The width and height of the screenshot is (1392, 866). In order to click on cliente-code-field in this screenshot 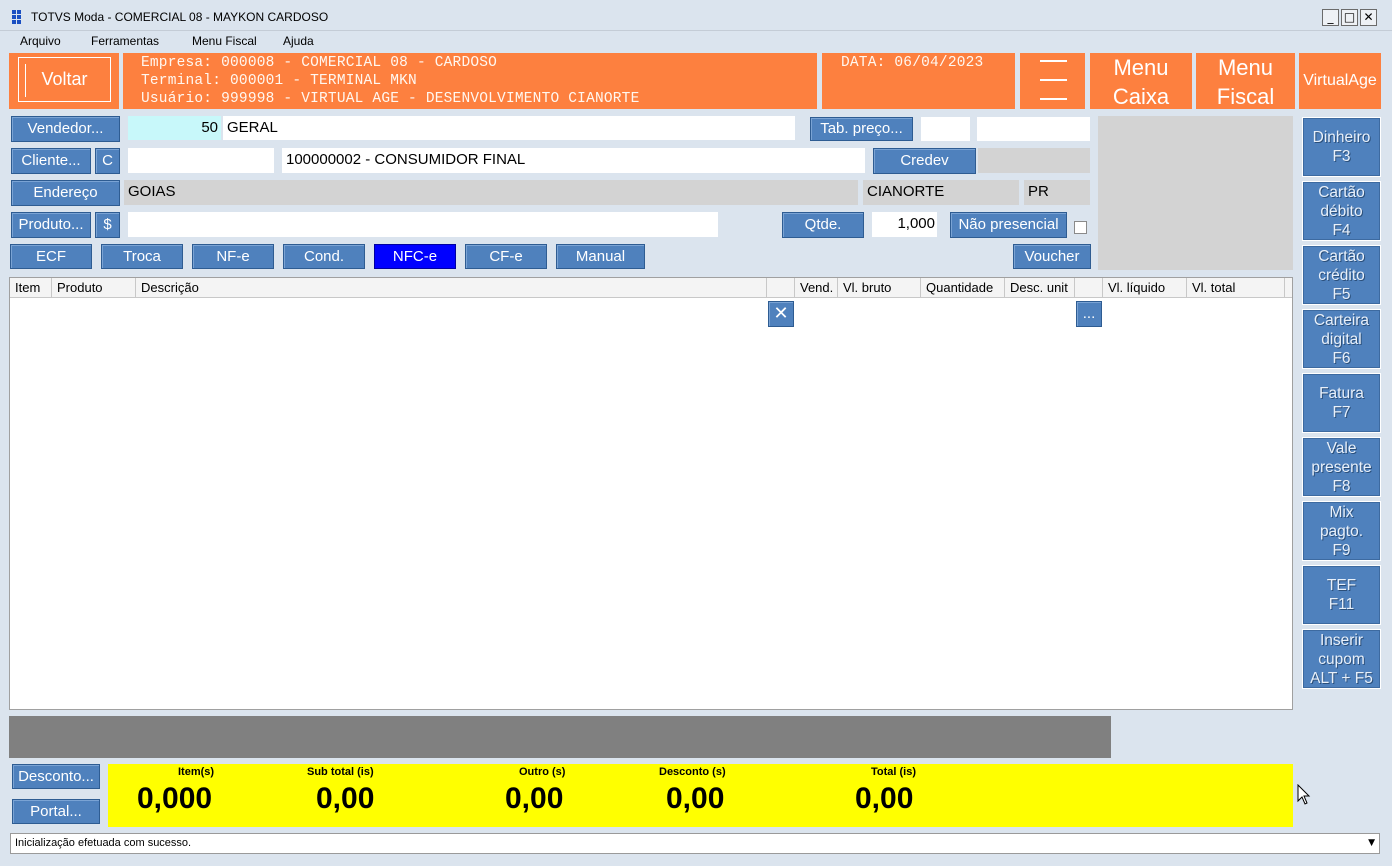, I will do `click(201, 160)`.